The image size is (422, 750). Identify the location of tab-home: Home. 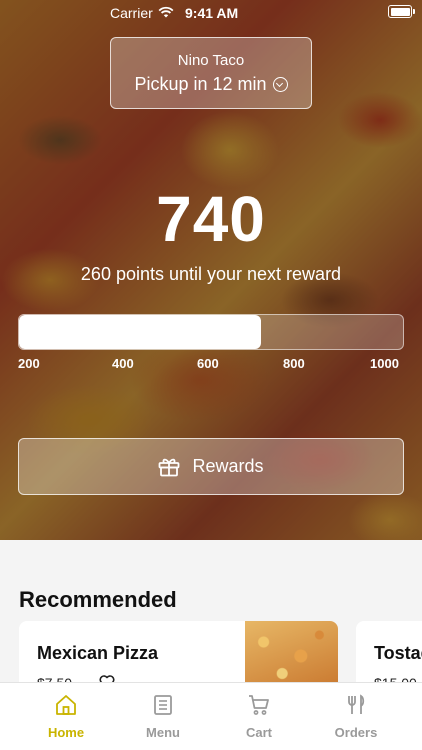
(66, 716).